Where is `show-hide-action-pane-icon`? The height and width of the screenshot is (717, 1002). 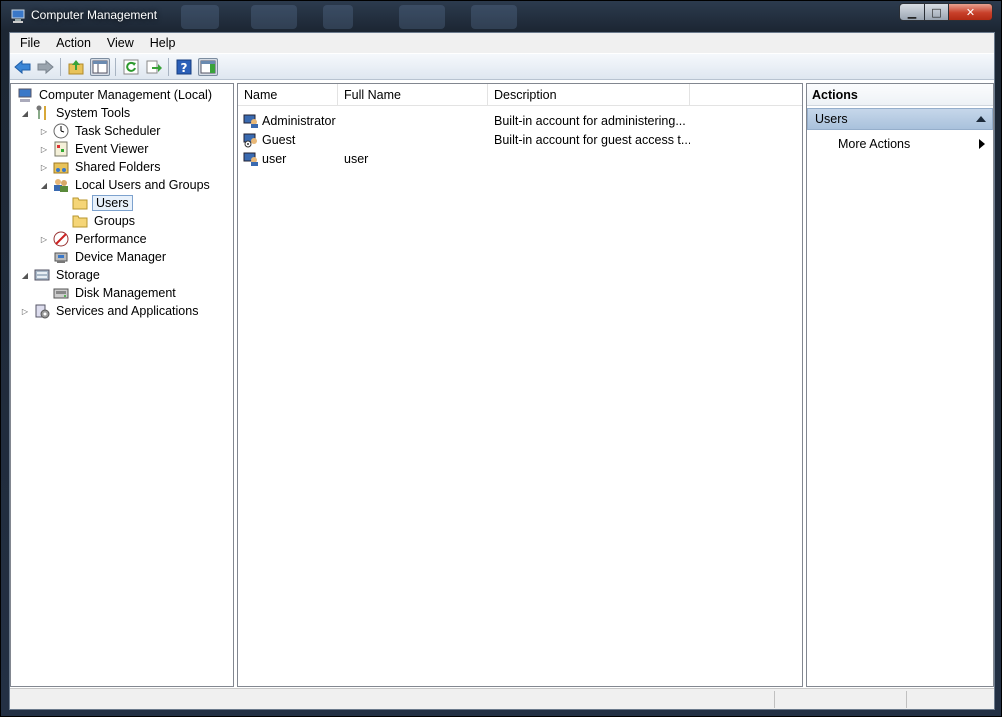
show-hide-action-pane-icon is located at coordinates (208, 67).